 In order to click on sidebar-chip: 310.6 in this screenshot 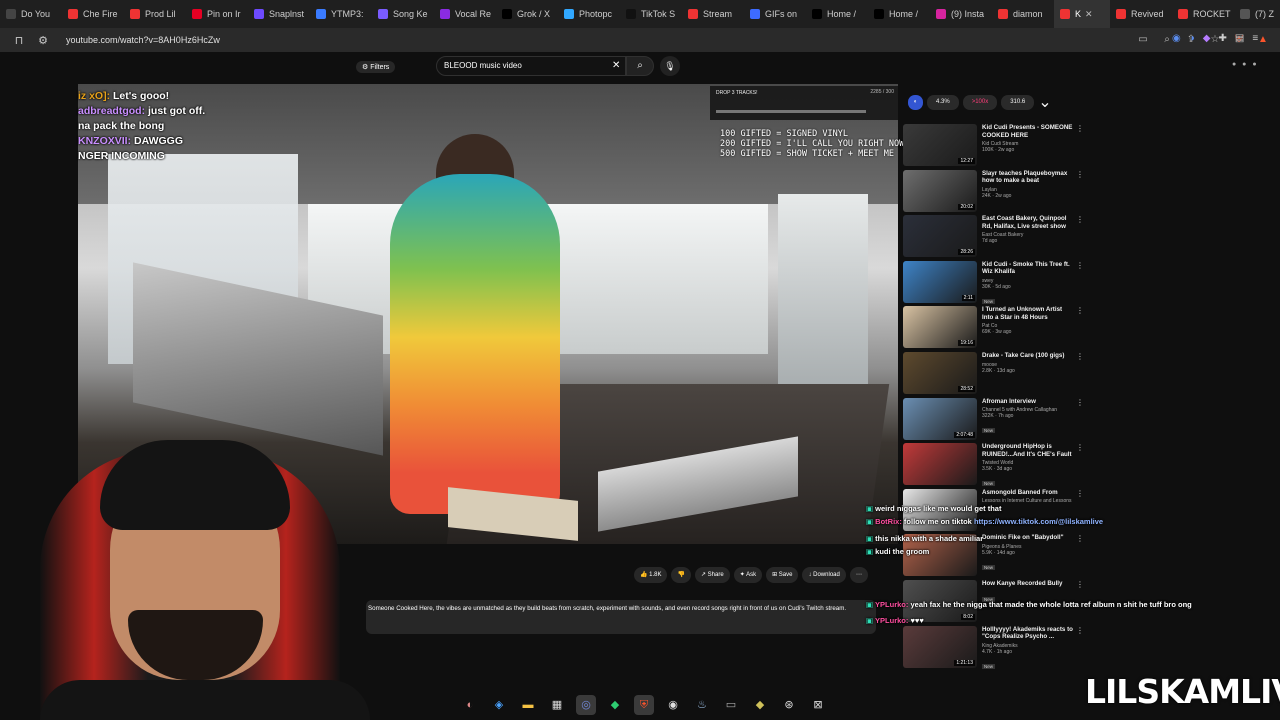, I will do `click(1018, 102)`.